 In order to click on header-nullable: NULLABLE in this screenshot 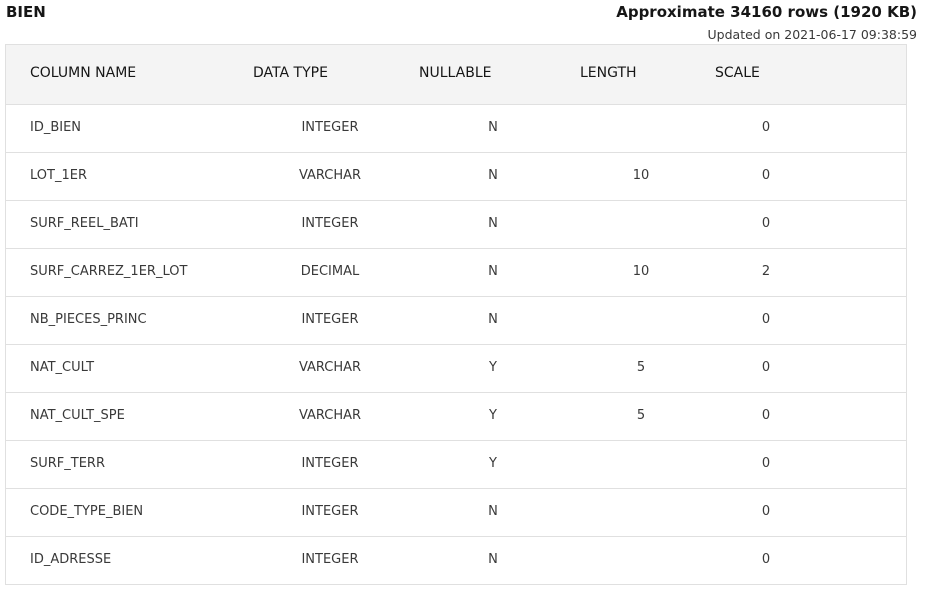, I will do `click(455, 73)`.